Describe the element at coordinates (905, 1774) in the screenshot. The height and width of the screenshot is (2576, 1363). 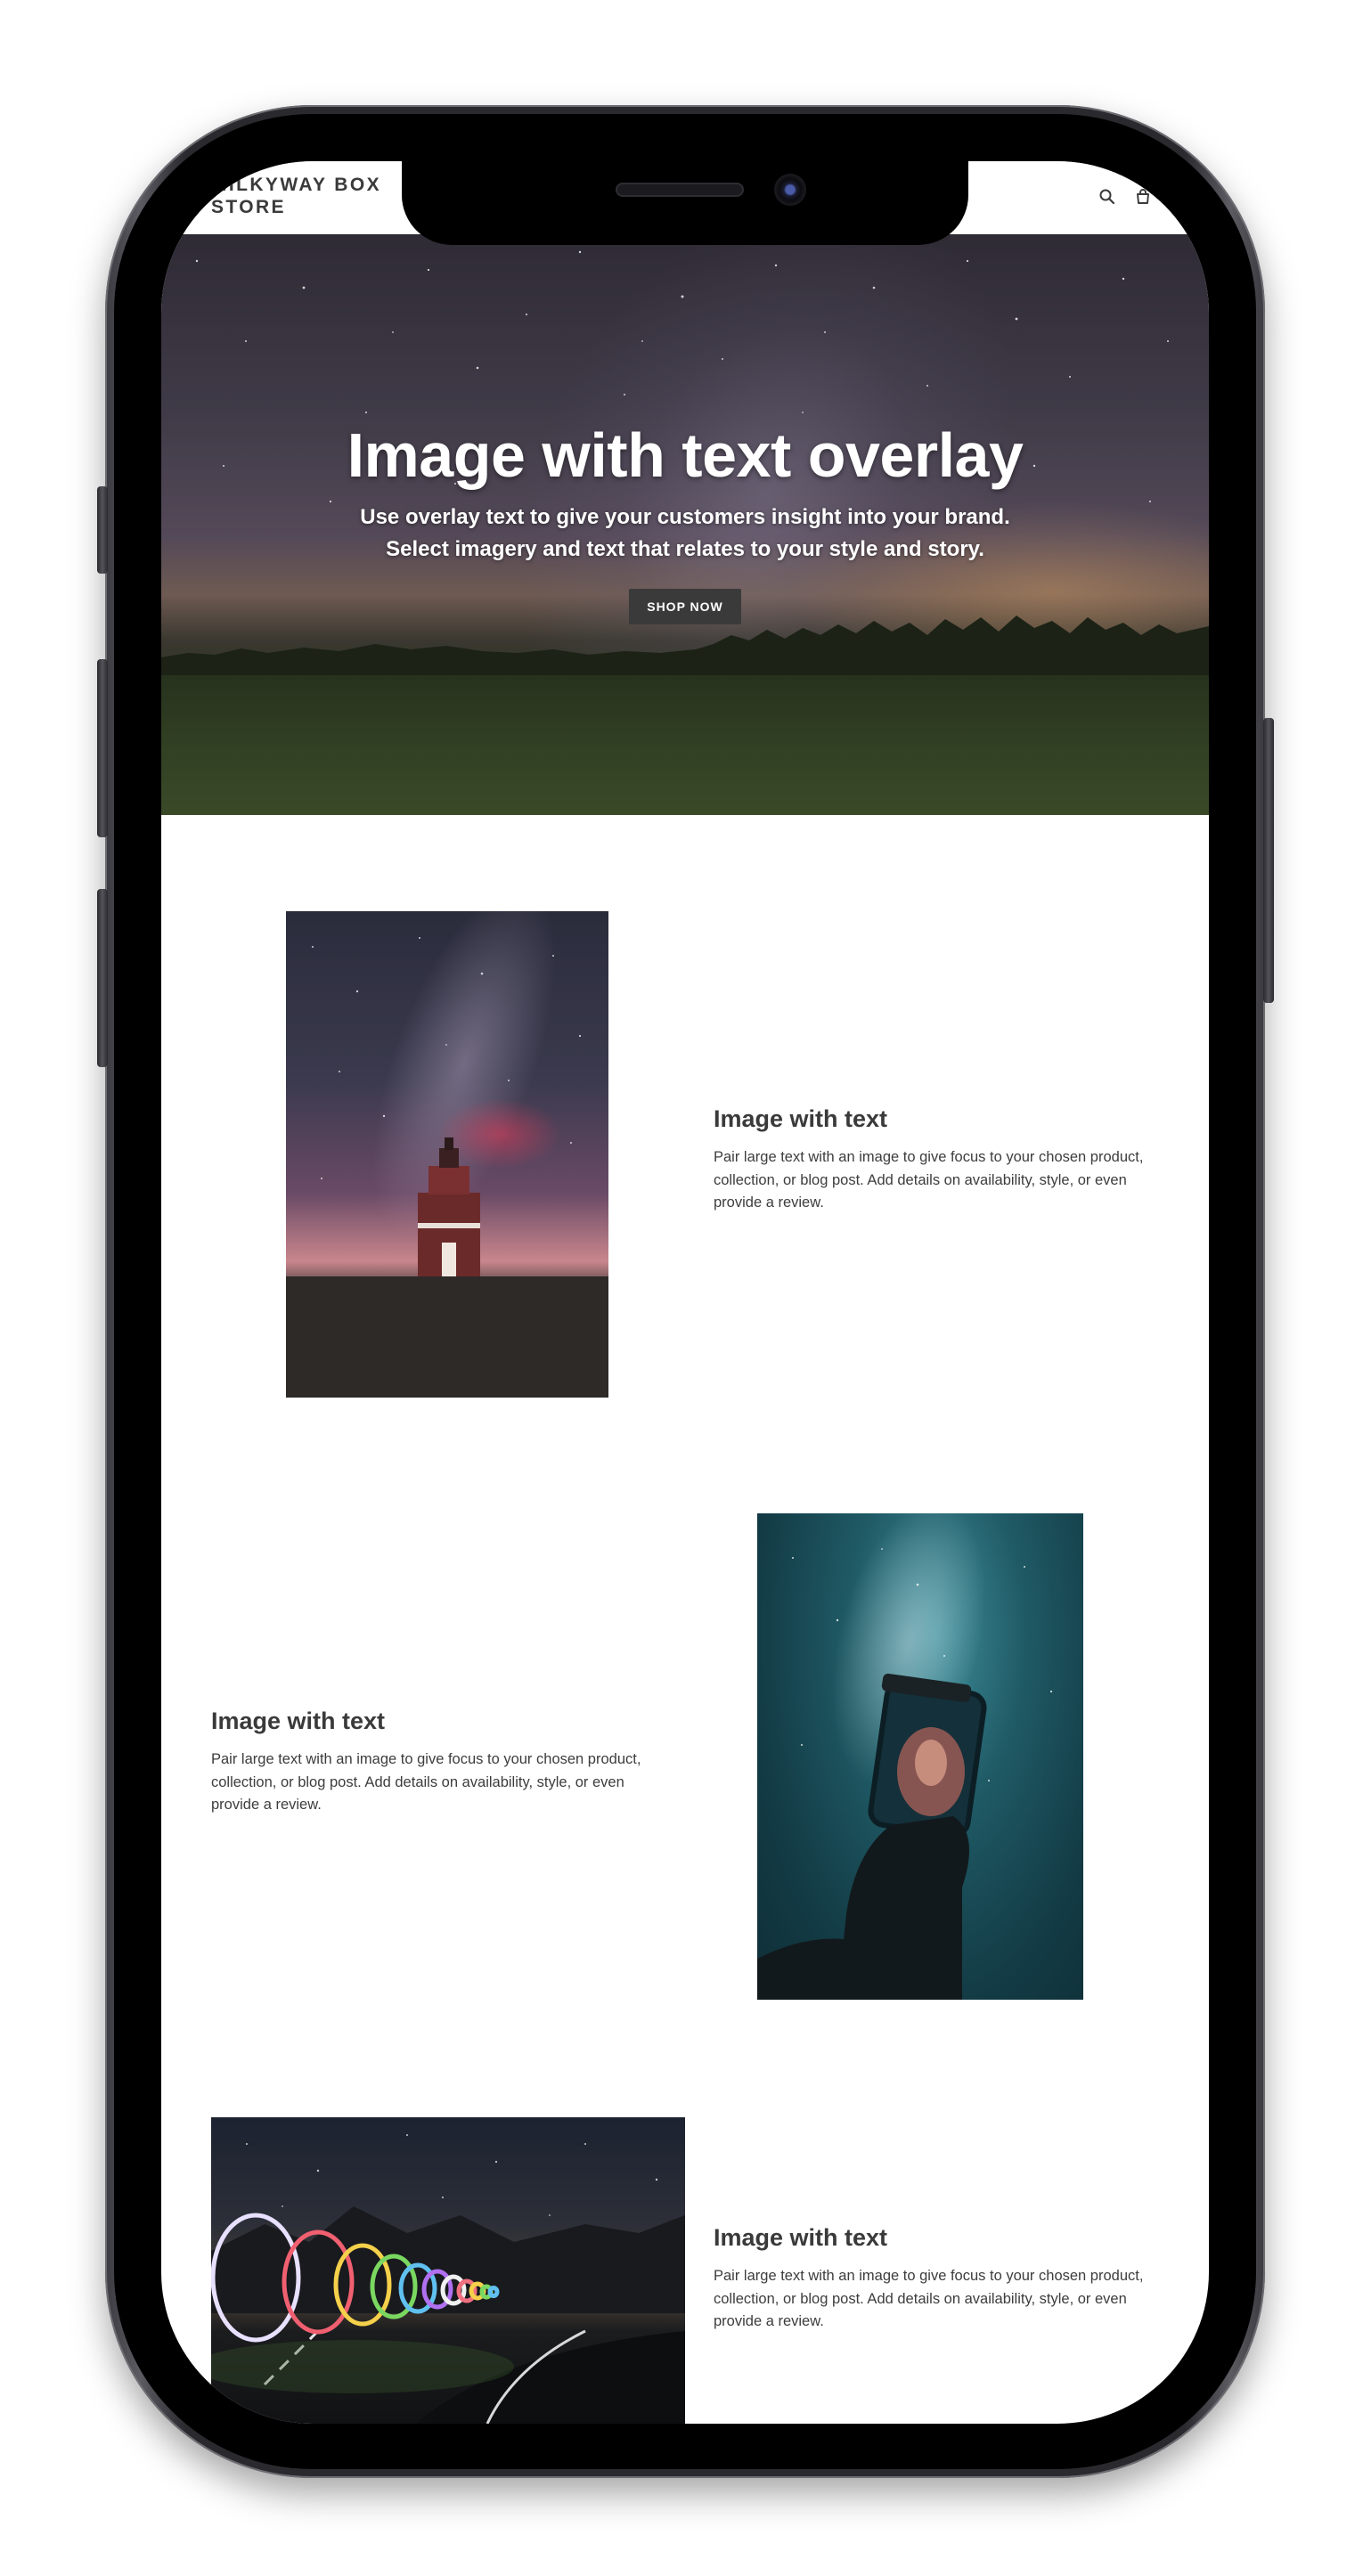
I see `jar-illustration` at that location.